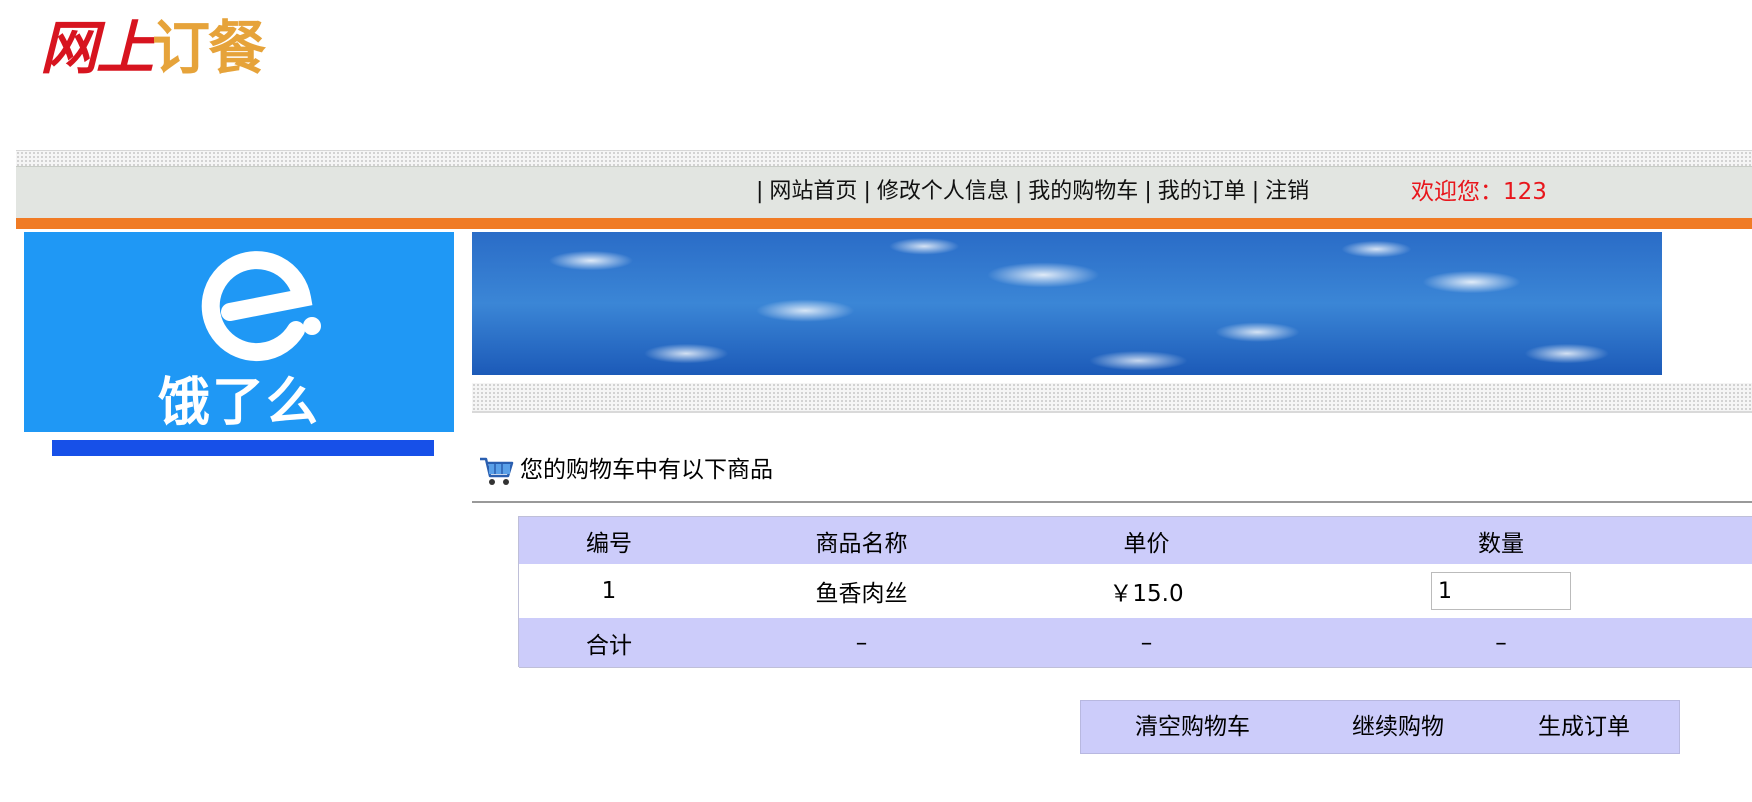 This screenshot has width=1752, height=802. I want to click on top-dotted-strip, so click(884, 158).